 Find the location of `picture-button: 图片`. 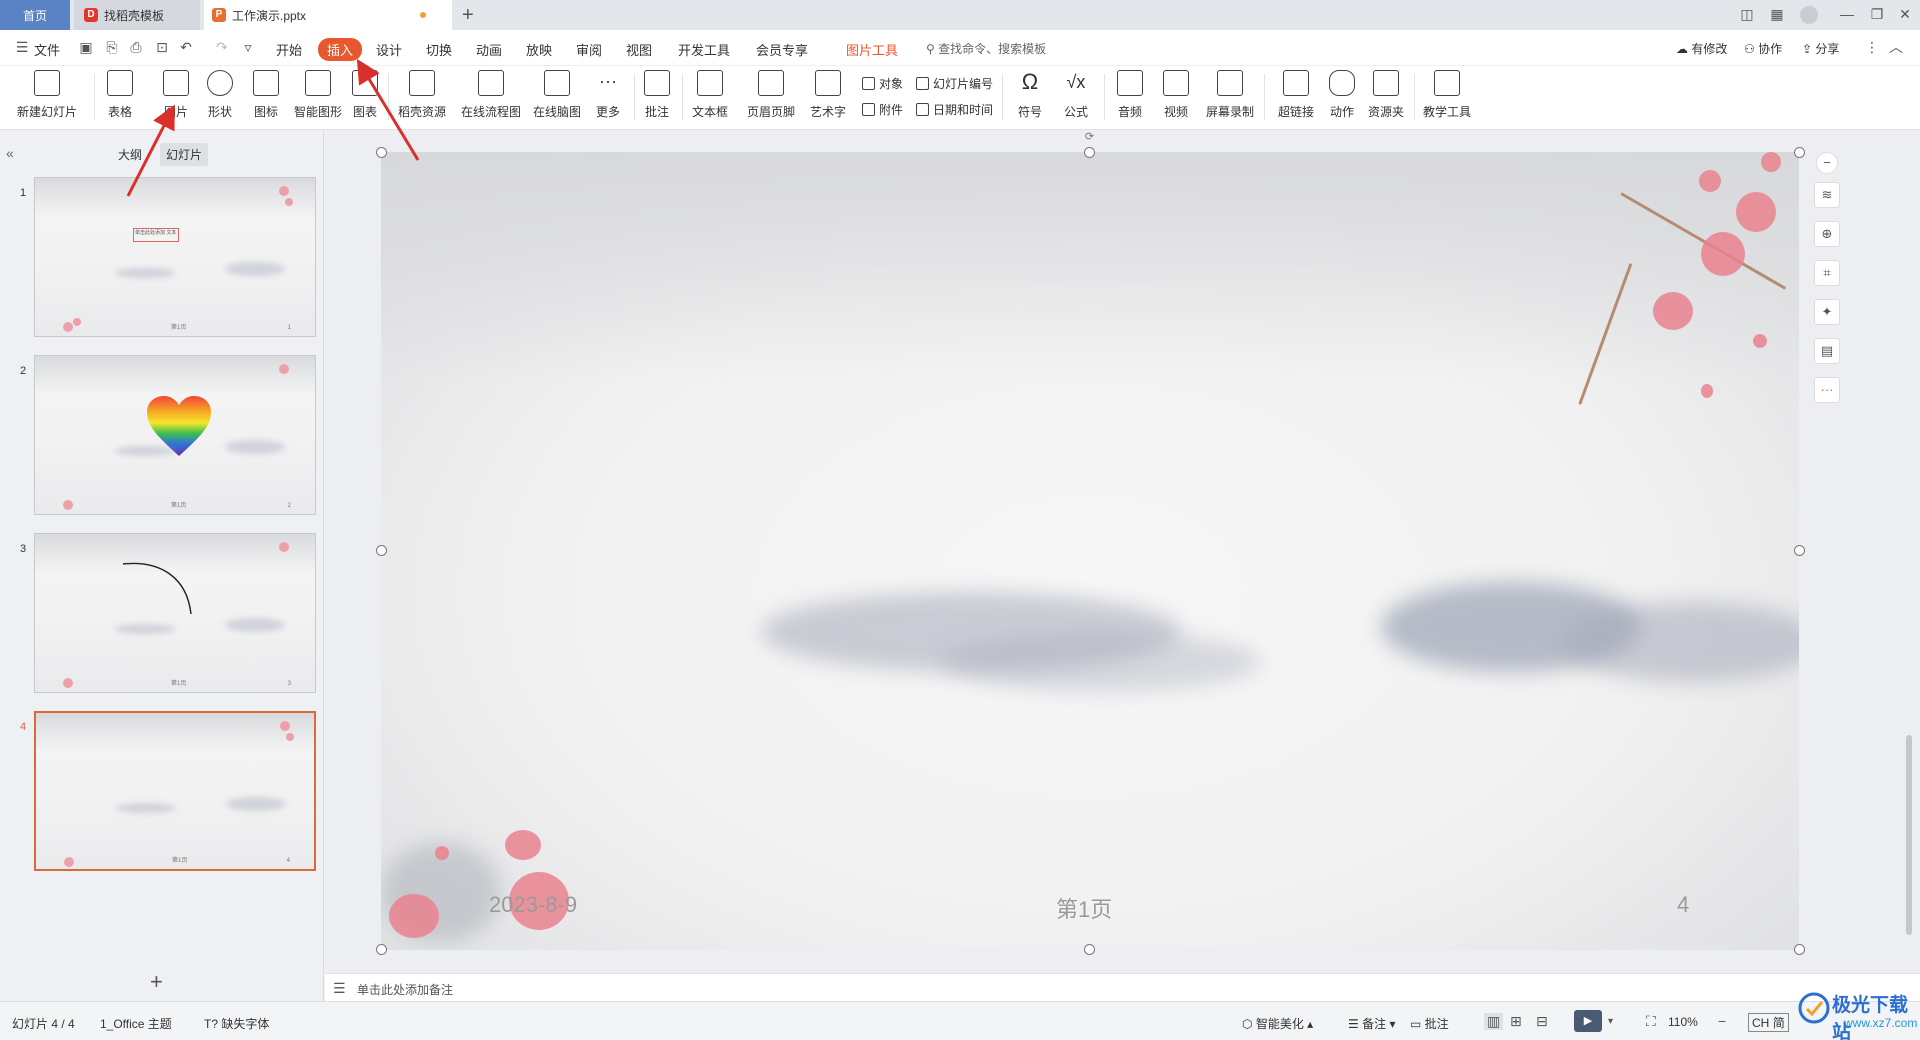

picture-button: 图片 is located at coordinates (176, 95).